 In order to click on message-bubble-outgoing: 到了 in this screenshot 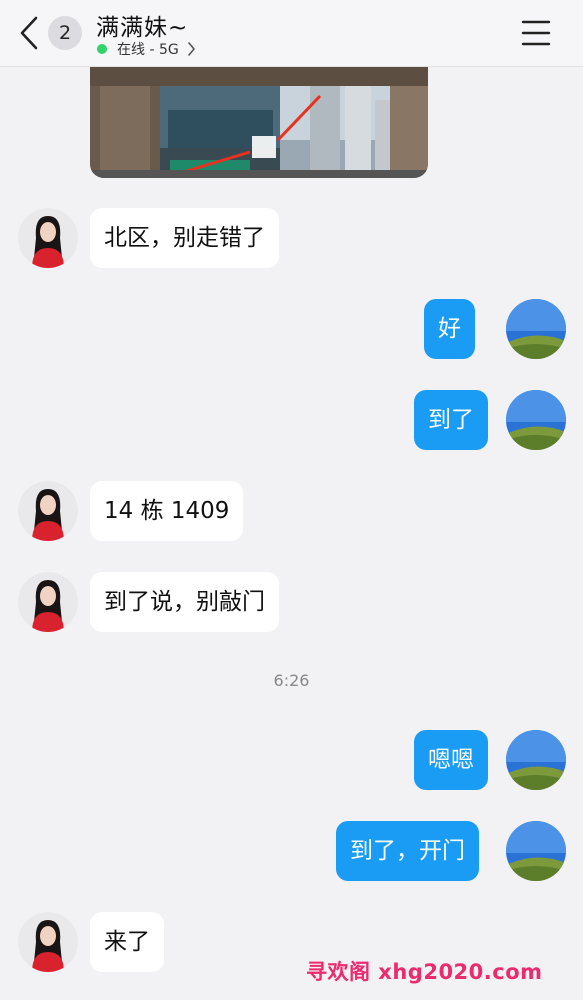, I will do `click(451, 420)`.